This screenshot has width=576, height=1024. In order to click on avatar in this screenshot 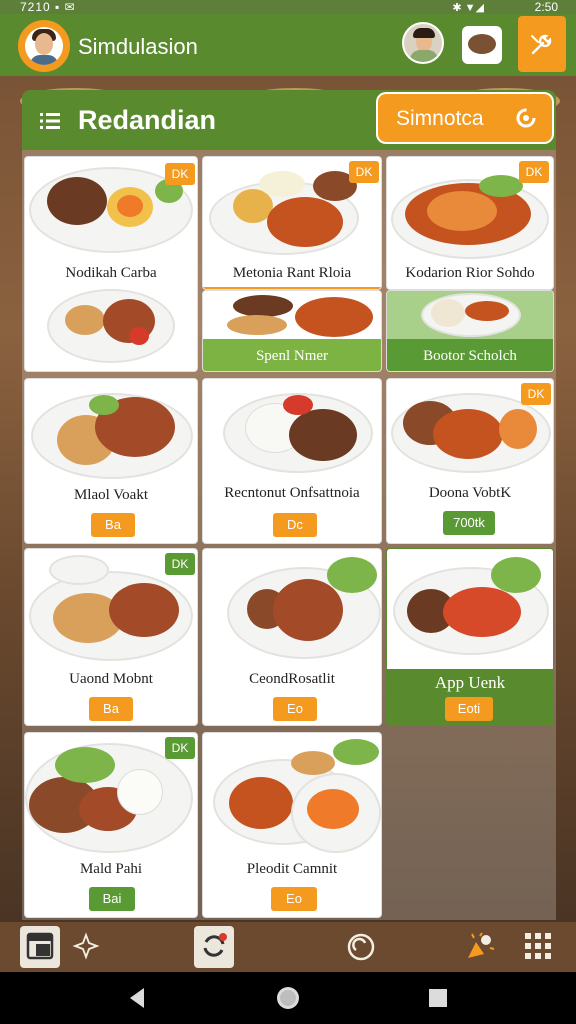, I will do `click(44, 46)`.